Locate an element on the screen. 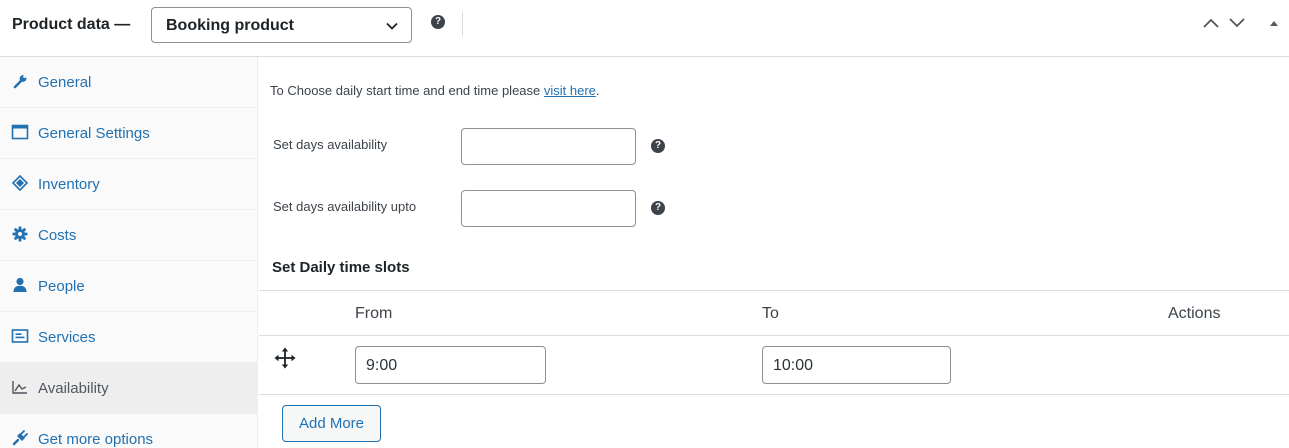  days-availability-upto-help-icon: ? is located at coordinates (658, 208).